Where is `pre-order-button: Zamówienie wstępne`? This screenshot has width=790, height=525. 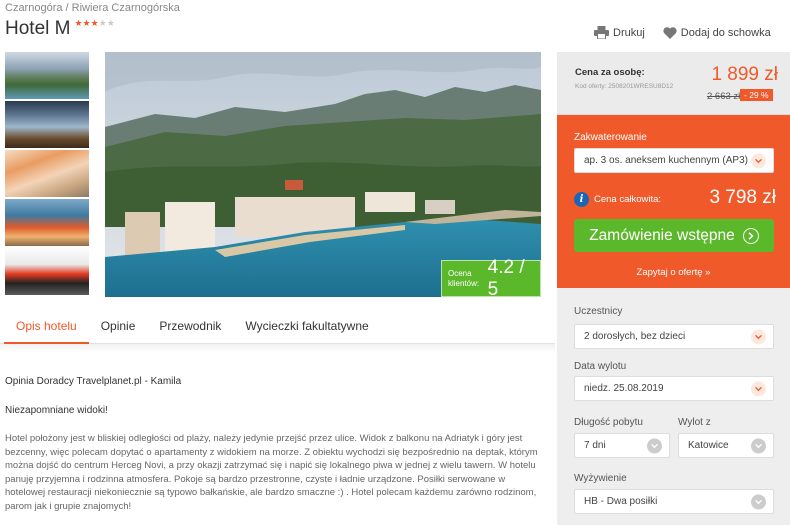 pre-order-button: Zamówienie wstępne is located at coordinates (674, 235).